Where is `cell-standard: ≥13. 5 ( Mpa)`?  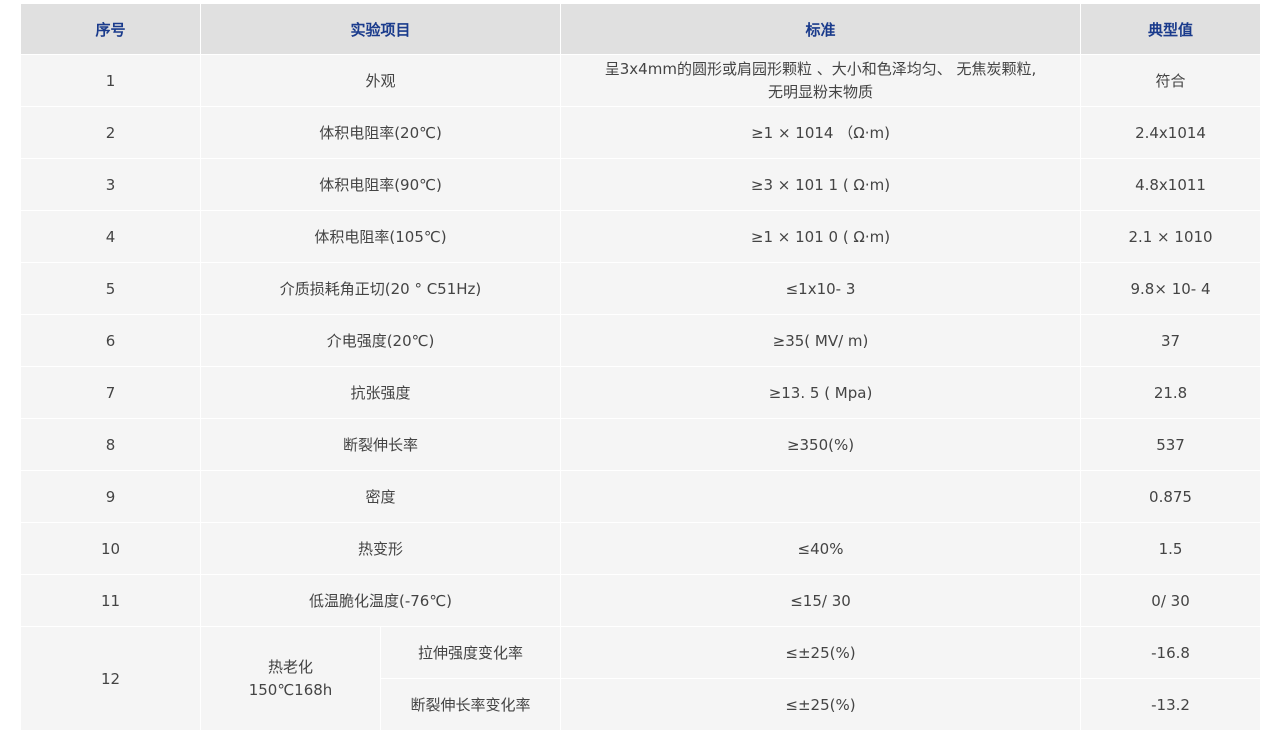
cell-standard: ≥13. 5 ( Mpa) is located at coordinates (821, 392).